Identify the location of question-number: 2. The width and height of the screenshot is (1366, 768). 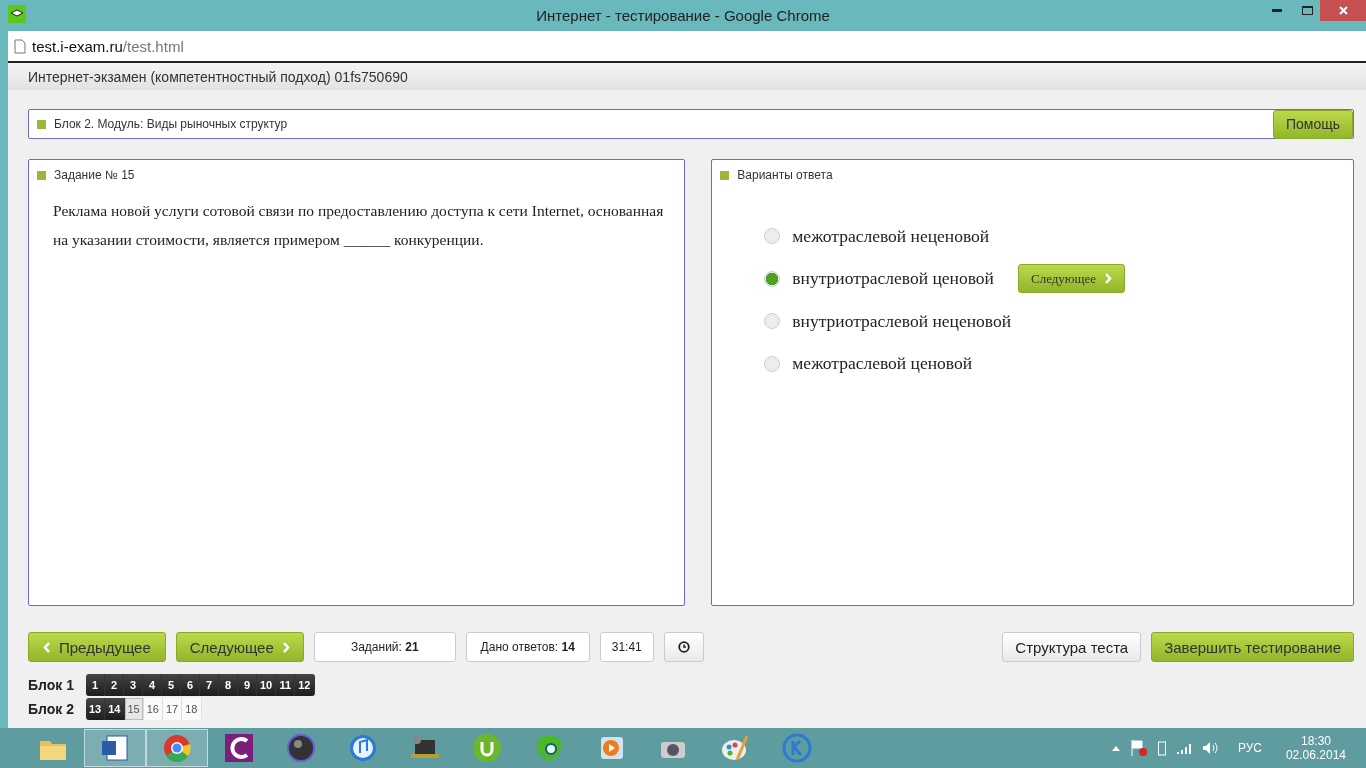
(114, 684).